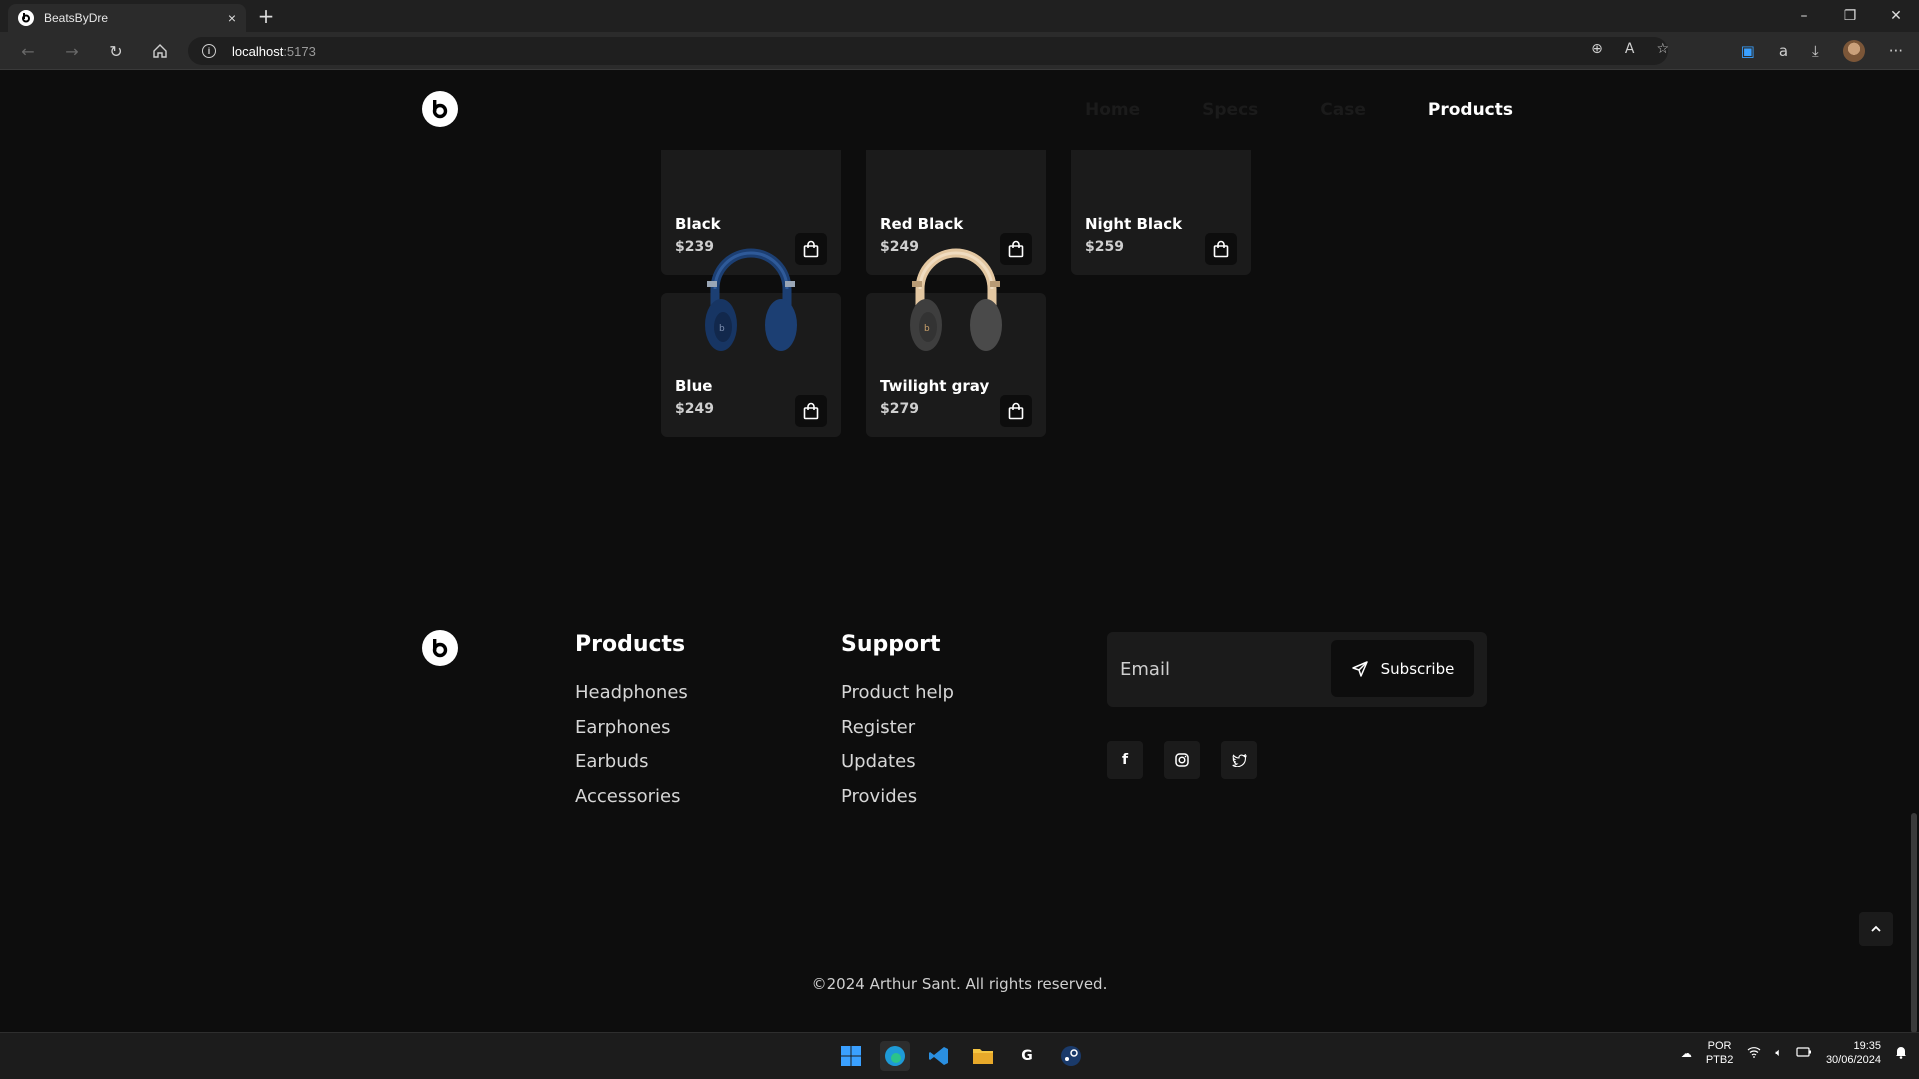  I want to click on product-name: Blue, so click(694, 386).